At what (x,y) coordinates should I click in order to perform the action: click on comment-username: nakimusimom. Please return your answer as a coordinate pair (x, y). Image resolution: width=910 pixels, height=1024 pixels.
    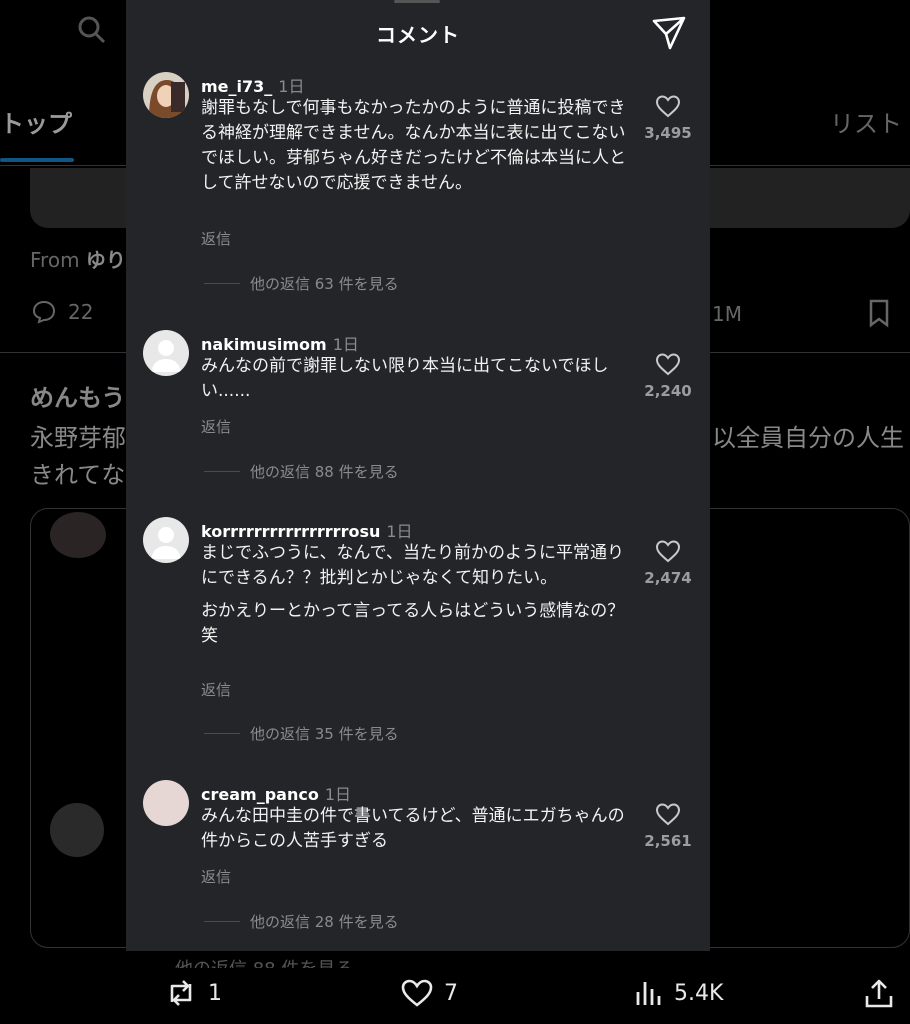
    Looking at the image, I should click on (264, 344).